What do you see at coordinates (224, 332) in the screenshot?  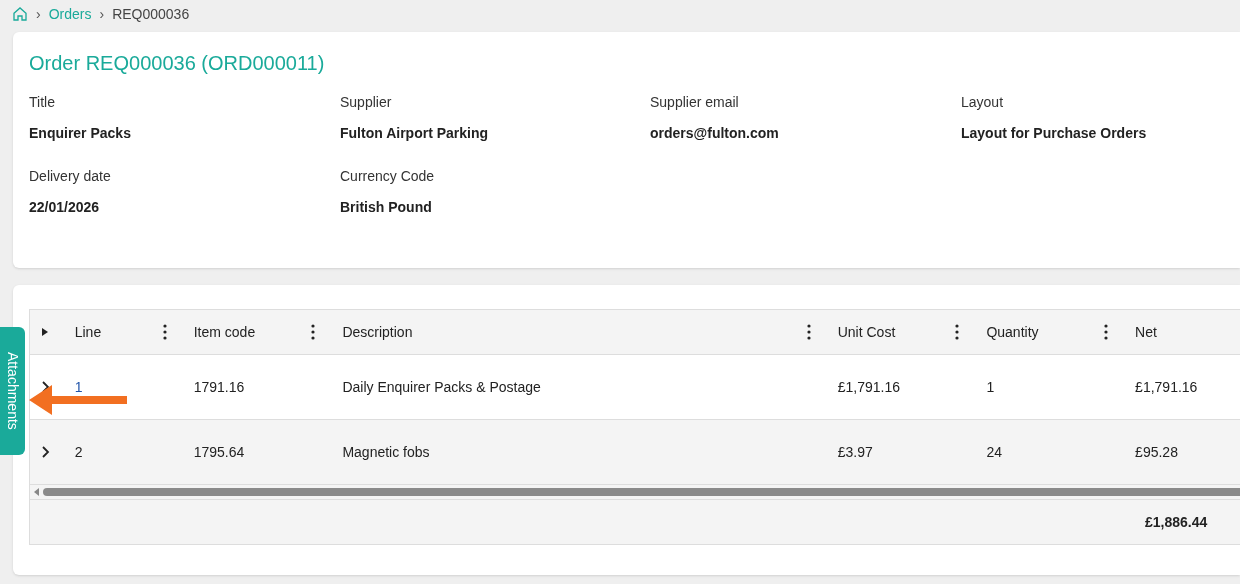 I see `column-header: Item code` at bounding box center [224, 332].